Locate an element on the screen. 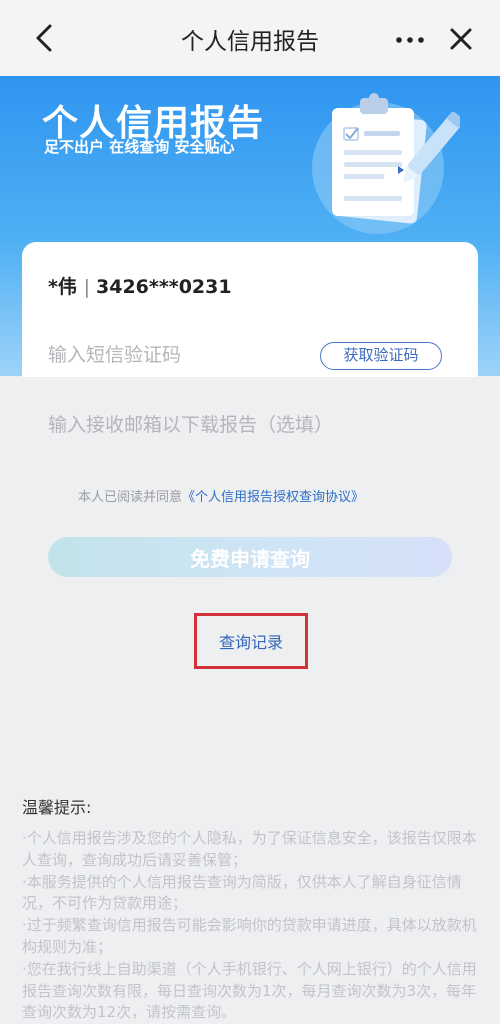 The height and width of the screenshot is (1024, 500). close-icon is located at coordinates (461, 39).